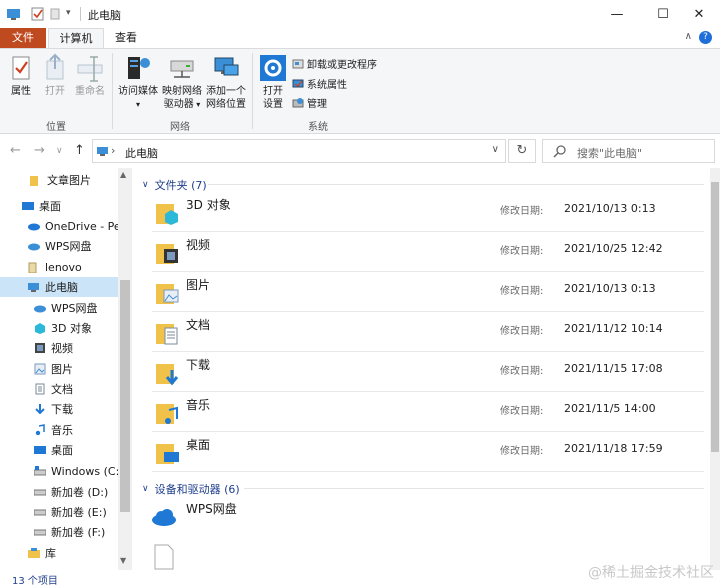 The height and width of the screenshot is (587, 720). I want to click on nav-item-3d-objects: 3D 对象, so click(59, 328).